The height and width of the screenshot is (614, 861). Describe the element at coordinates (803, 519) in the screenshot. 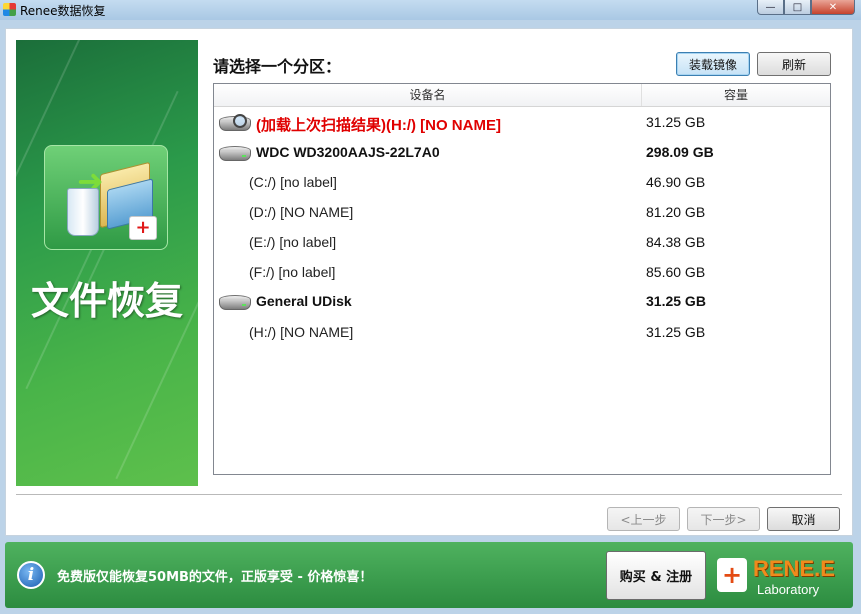

I see `cancel-button: 取消` at that location.